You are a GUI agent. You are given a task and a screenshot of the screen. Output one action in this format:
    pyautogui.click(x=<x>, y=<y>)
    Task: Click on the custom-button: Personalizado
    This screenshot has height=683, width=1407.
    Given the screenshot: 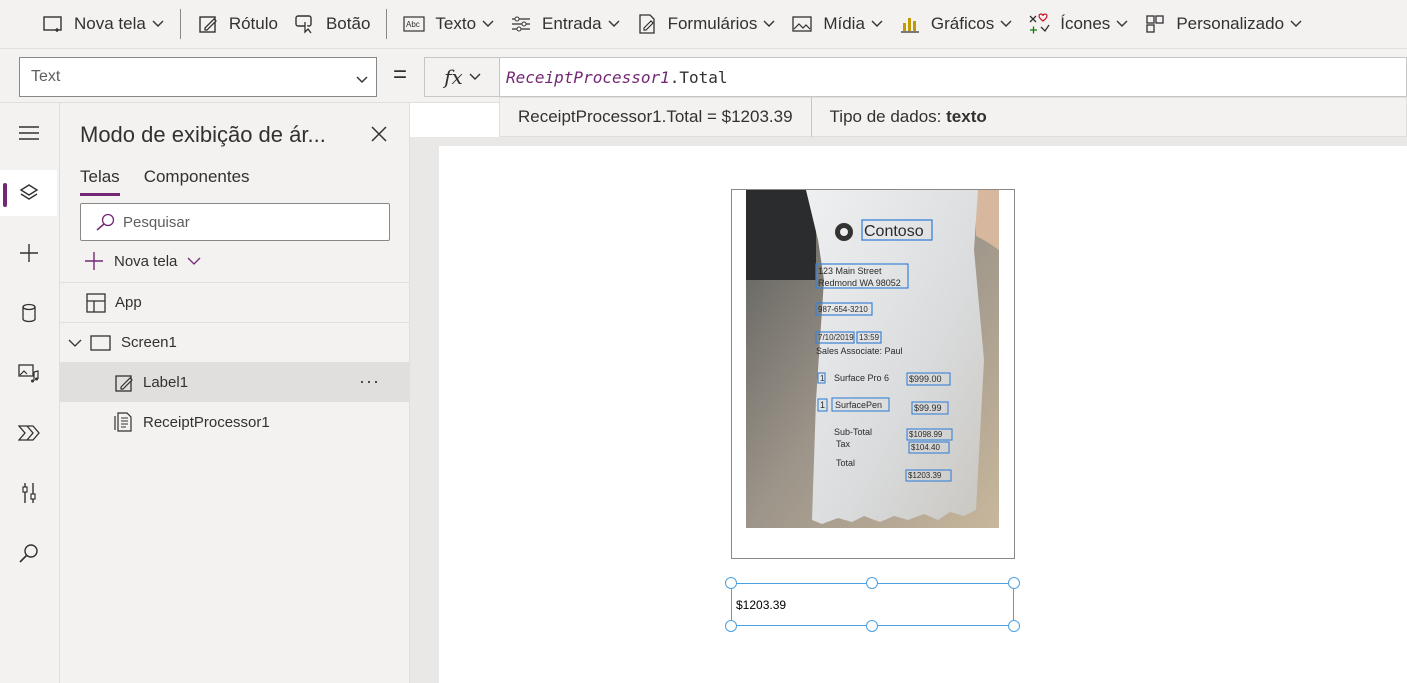 What is the action you would take?
    pyautogui.click(x=1223, y=24)
    